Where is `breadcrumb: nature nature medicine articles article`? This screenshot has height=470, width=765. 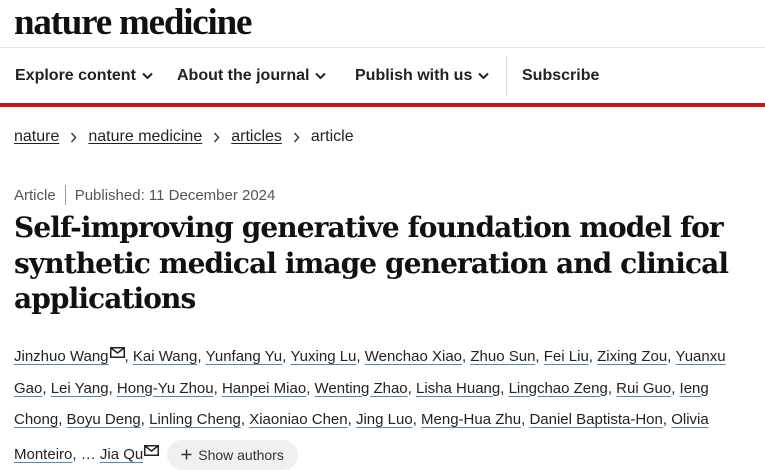 breadcrumb: nature nature medicine articles article is located at coordinates (184, 137).